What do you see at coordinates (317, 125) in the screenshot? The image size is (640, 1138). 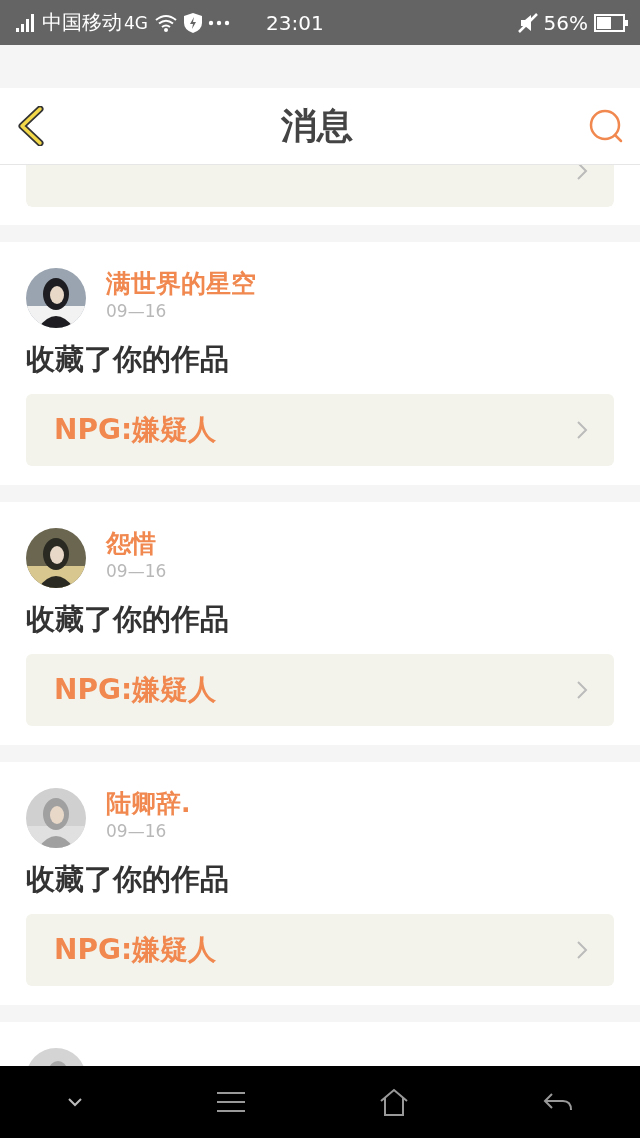 I see `page-title: 消息` at bounding box center [317, 125].